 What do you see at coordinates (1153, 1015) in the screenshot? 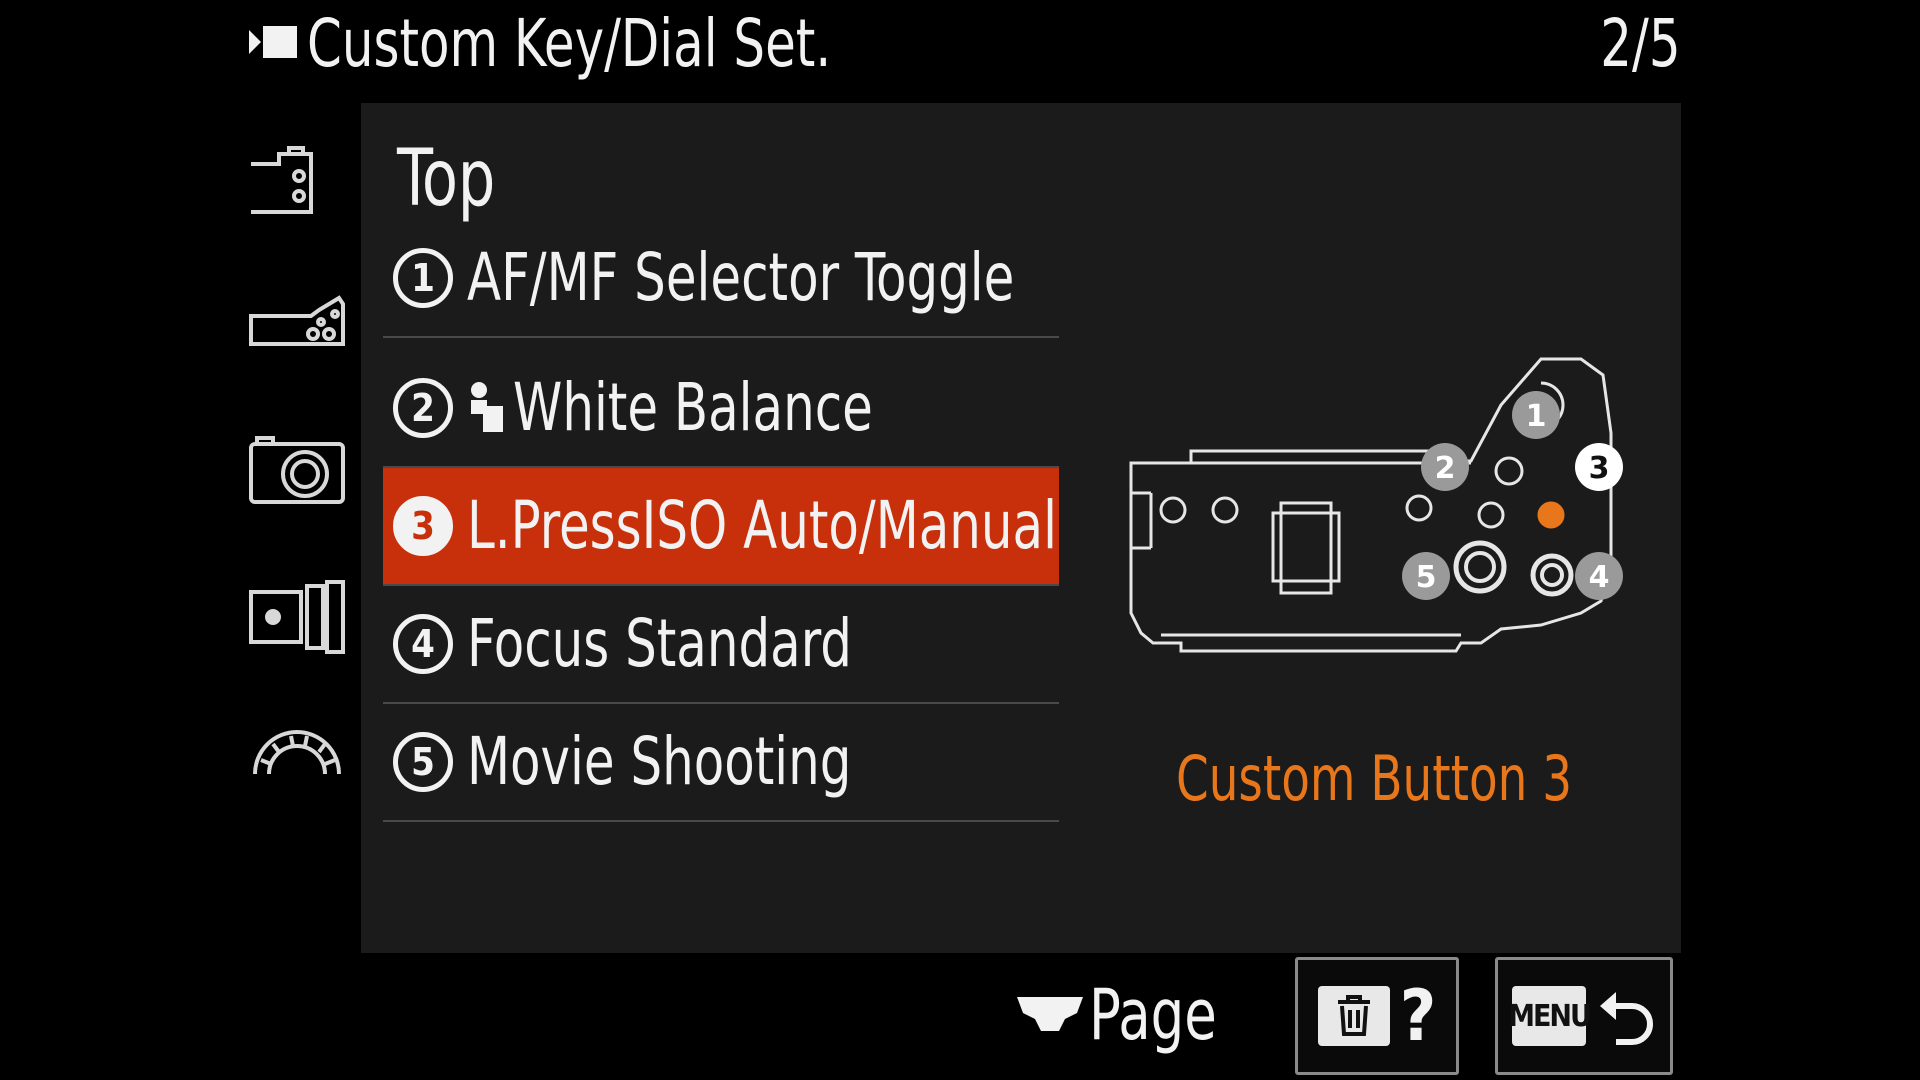
I see `page-label: Page` at bounding box center [1153, 1015].